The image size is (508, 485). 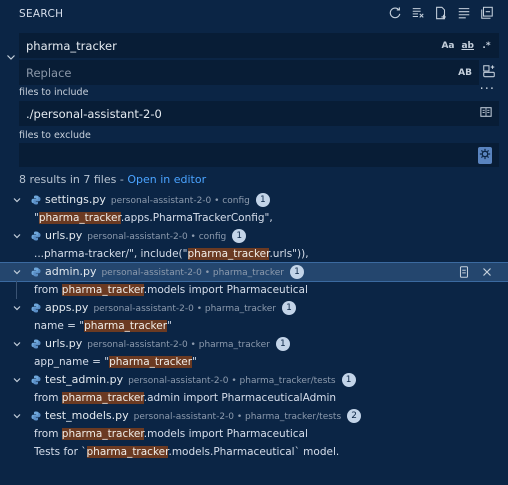 I want to click on new-search-editor-icon, so click(x=441, y=13).